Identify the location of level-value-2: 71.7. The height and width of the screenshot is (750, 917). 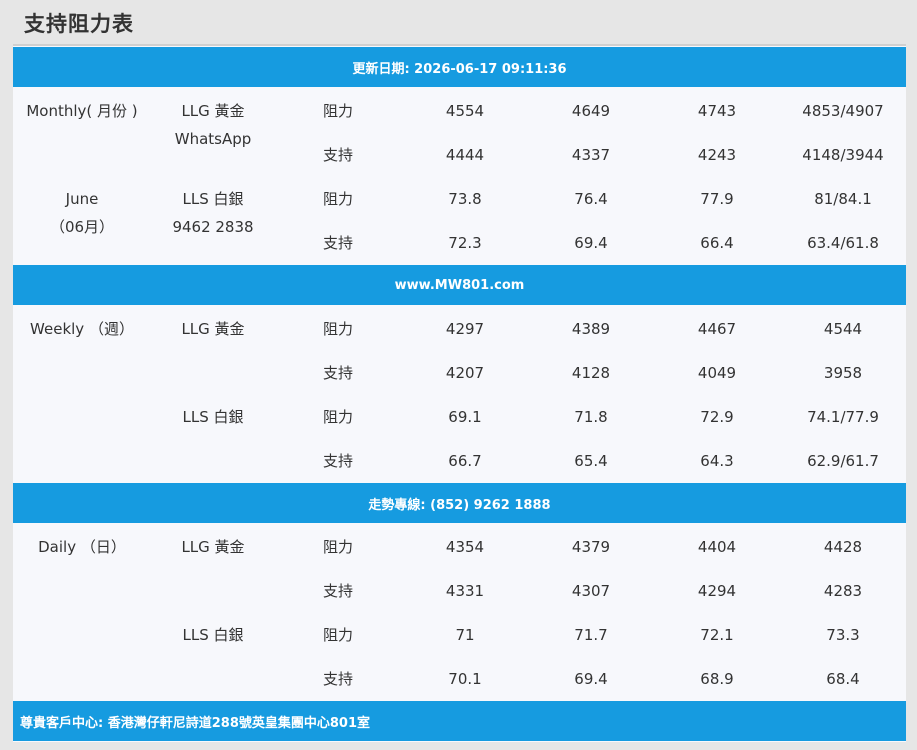
(591, 635).